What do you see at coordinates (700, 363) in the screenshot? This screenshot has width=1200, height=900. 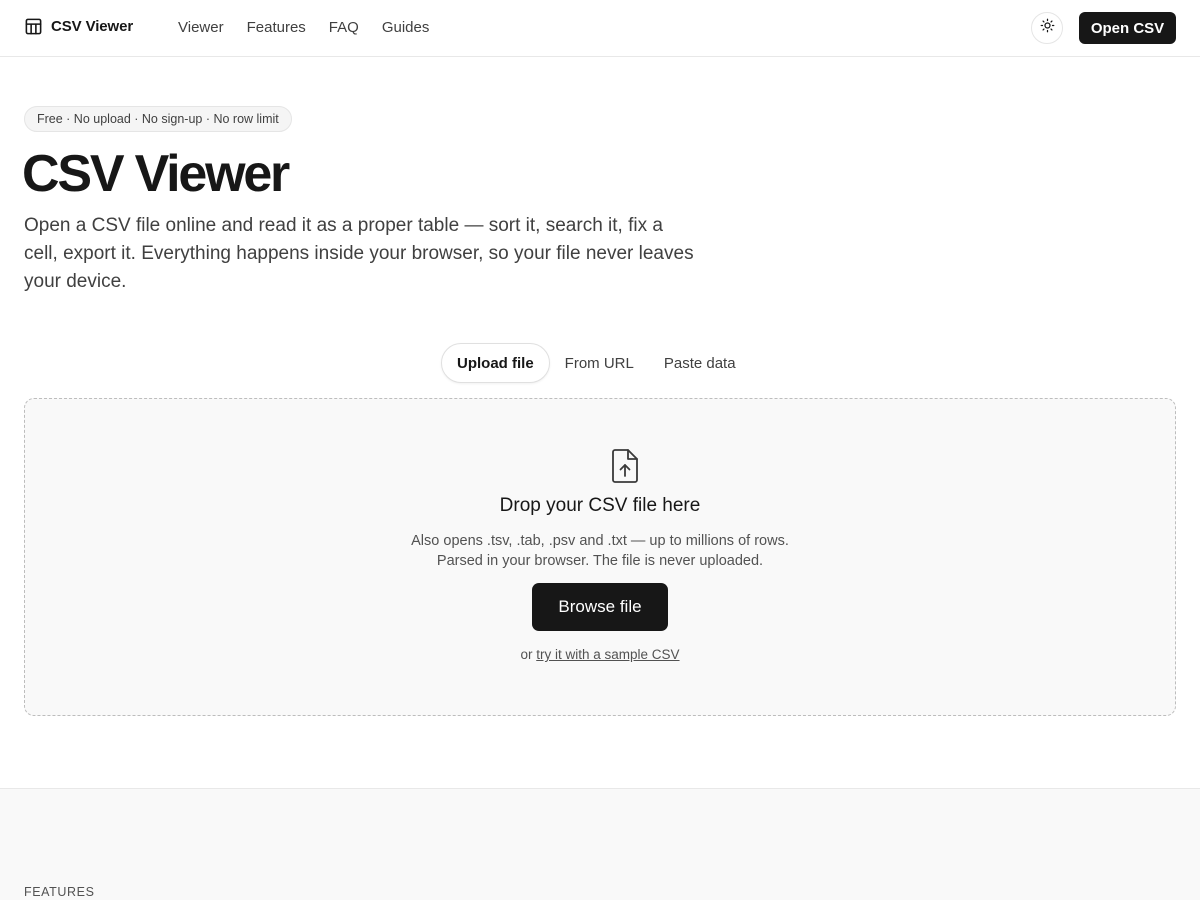 I see `tab-paste-data: Paste data` at bounding box center [700, 363].